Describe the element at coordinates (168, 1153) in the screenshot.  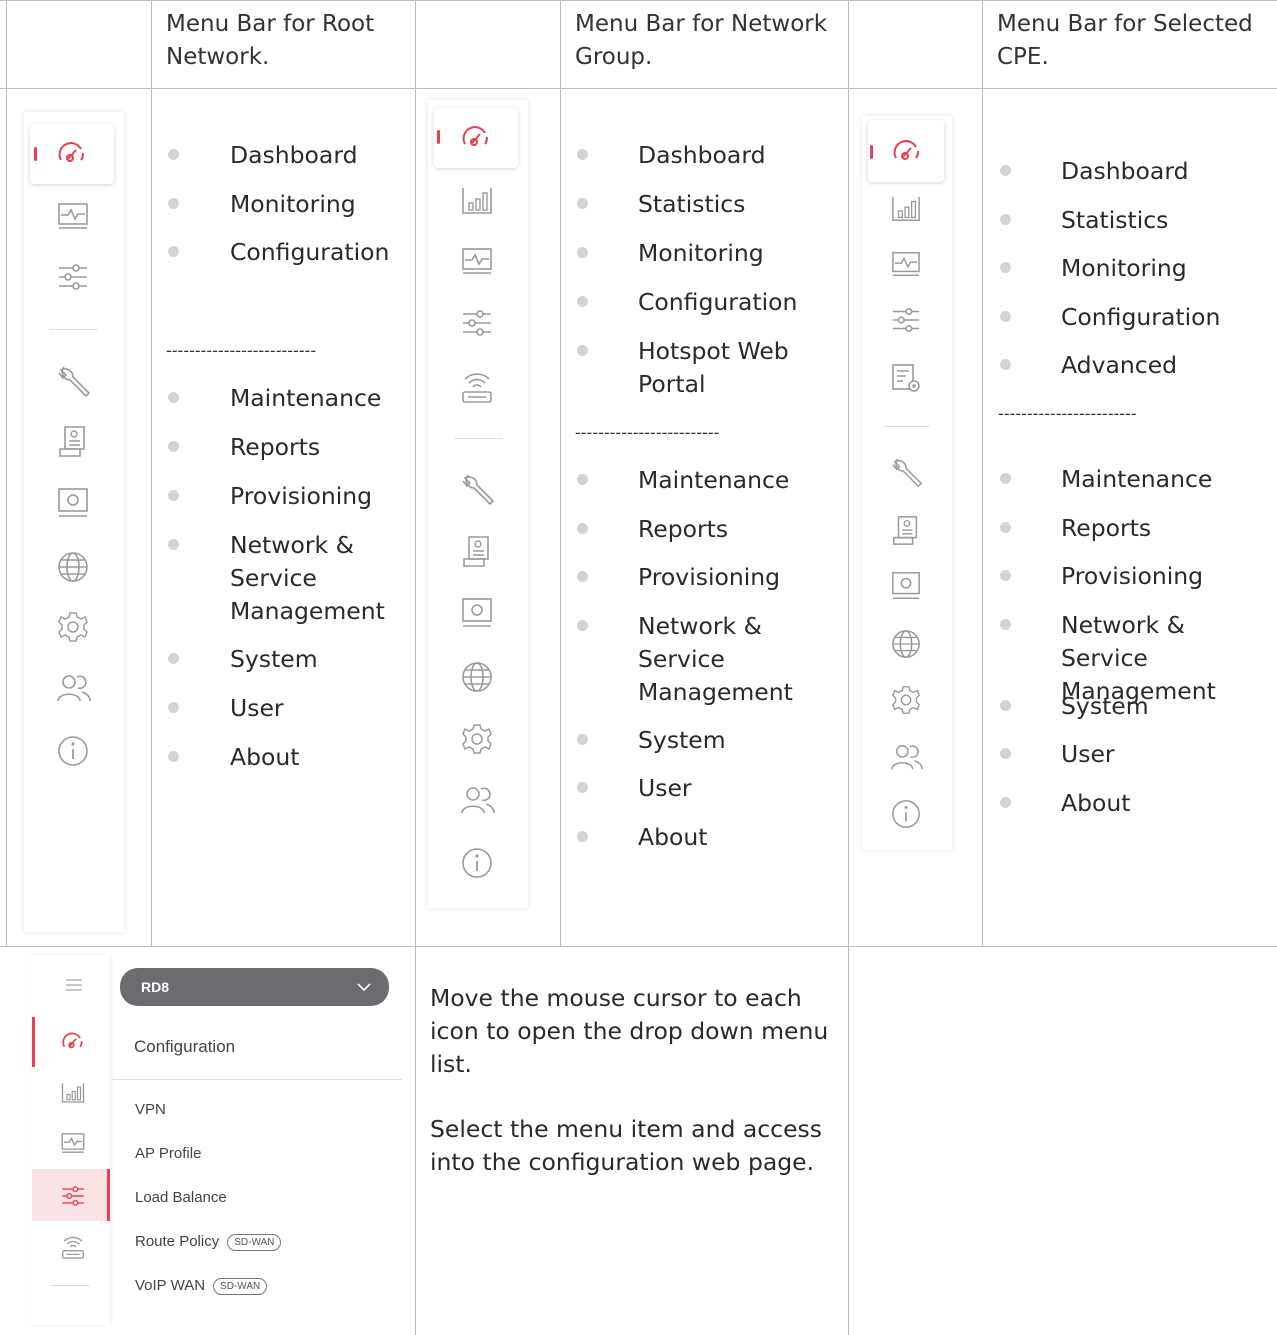
I see `menu-item-ap-profile: AP Profile` at that location.